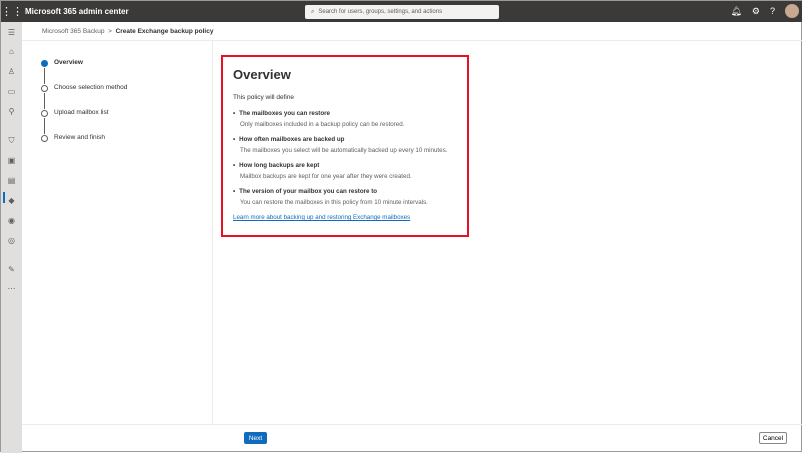 This screenshot has width=802, height=453. What do you see at coordinates (345, 139) in the screenshot?
I see `item-title: How often mailboxes are backed up` at bounding box center [345, 139].